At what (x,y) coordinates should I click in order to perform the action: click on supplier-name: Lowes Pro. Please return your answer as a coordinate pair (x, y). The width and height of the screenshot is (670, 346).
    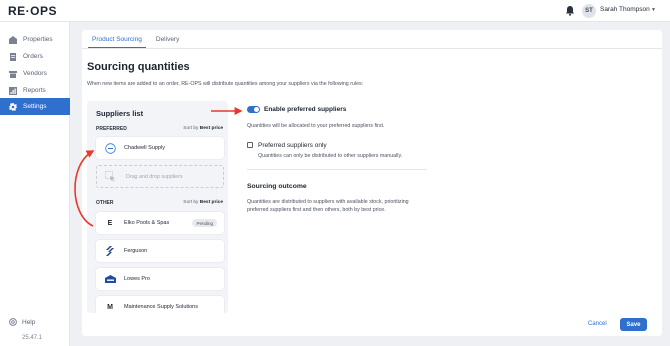
    Looking at the image, I should click on (137, 279).